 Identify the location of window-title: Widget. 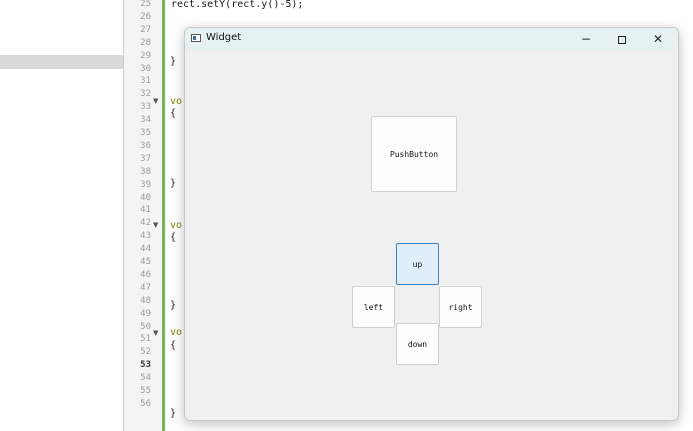
(224, 37).